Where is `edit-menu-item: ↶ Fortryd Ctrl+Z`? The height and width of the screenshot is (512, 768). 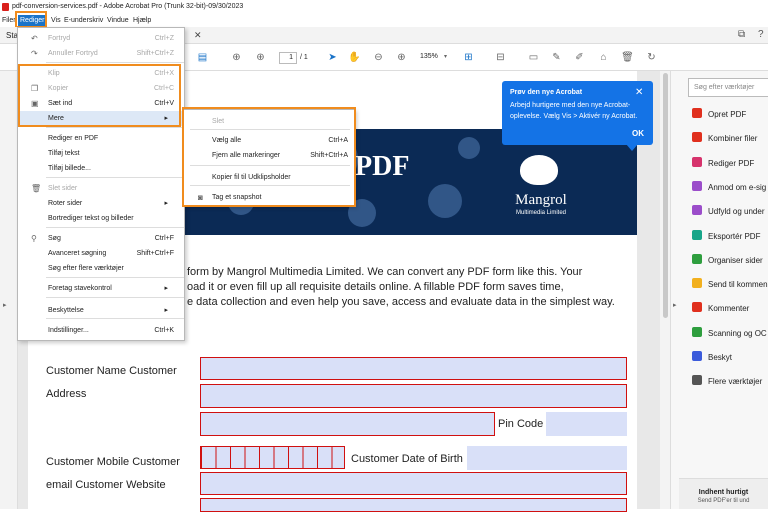 edit-menu-item: ↶ Fortryd Ctrl+Z is located at coordinates (101, 38).